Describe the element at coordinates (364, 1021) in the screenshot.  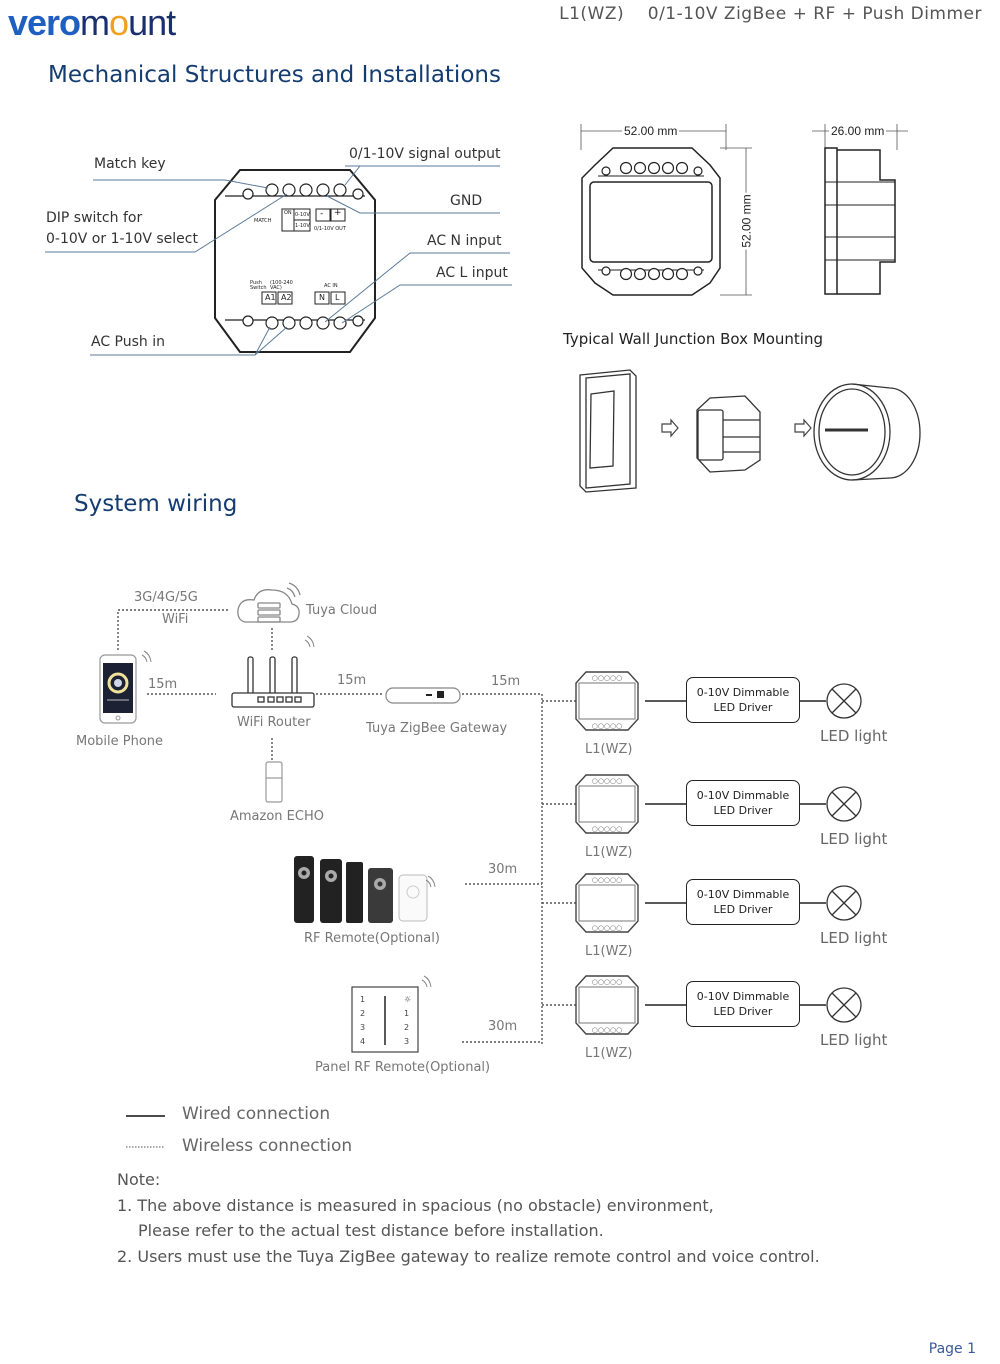
I see `panel-keys-left: 1 2 3 4` at that location.